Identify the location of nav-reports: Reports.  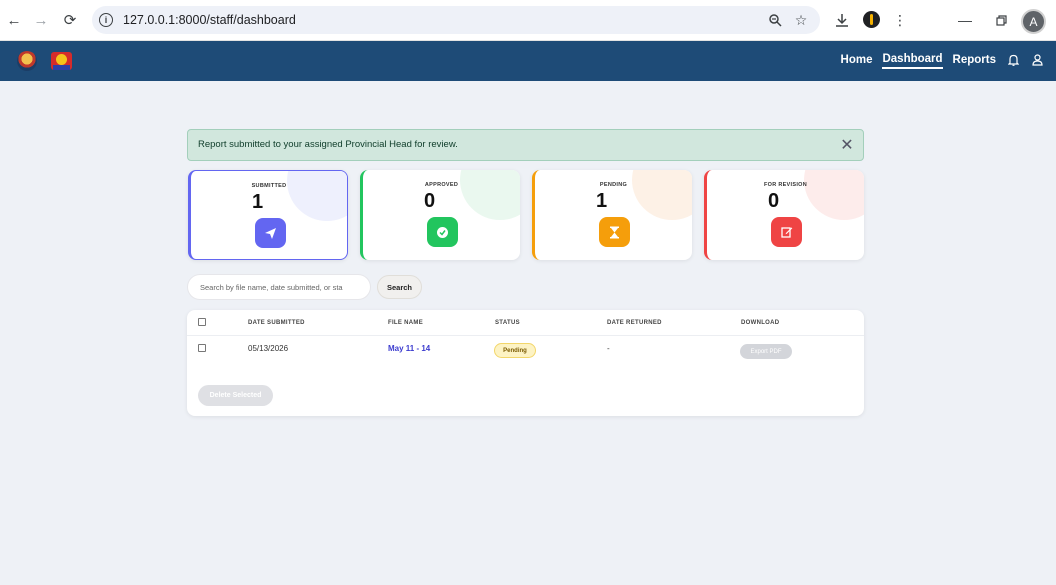
(974, 61).